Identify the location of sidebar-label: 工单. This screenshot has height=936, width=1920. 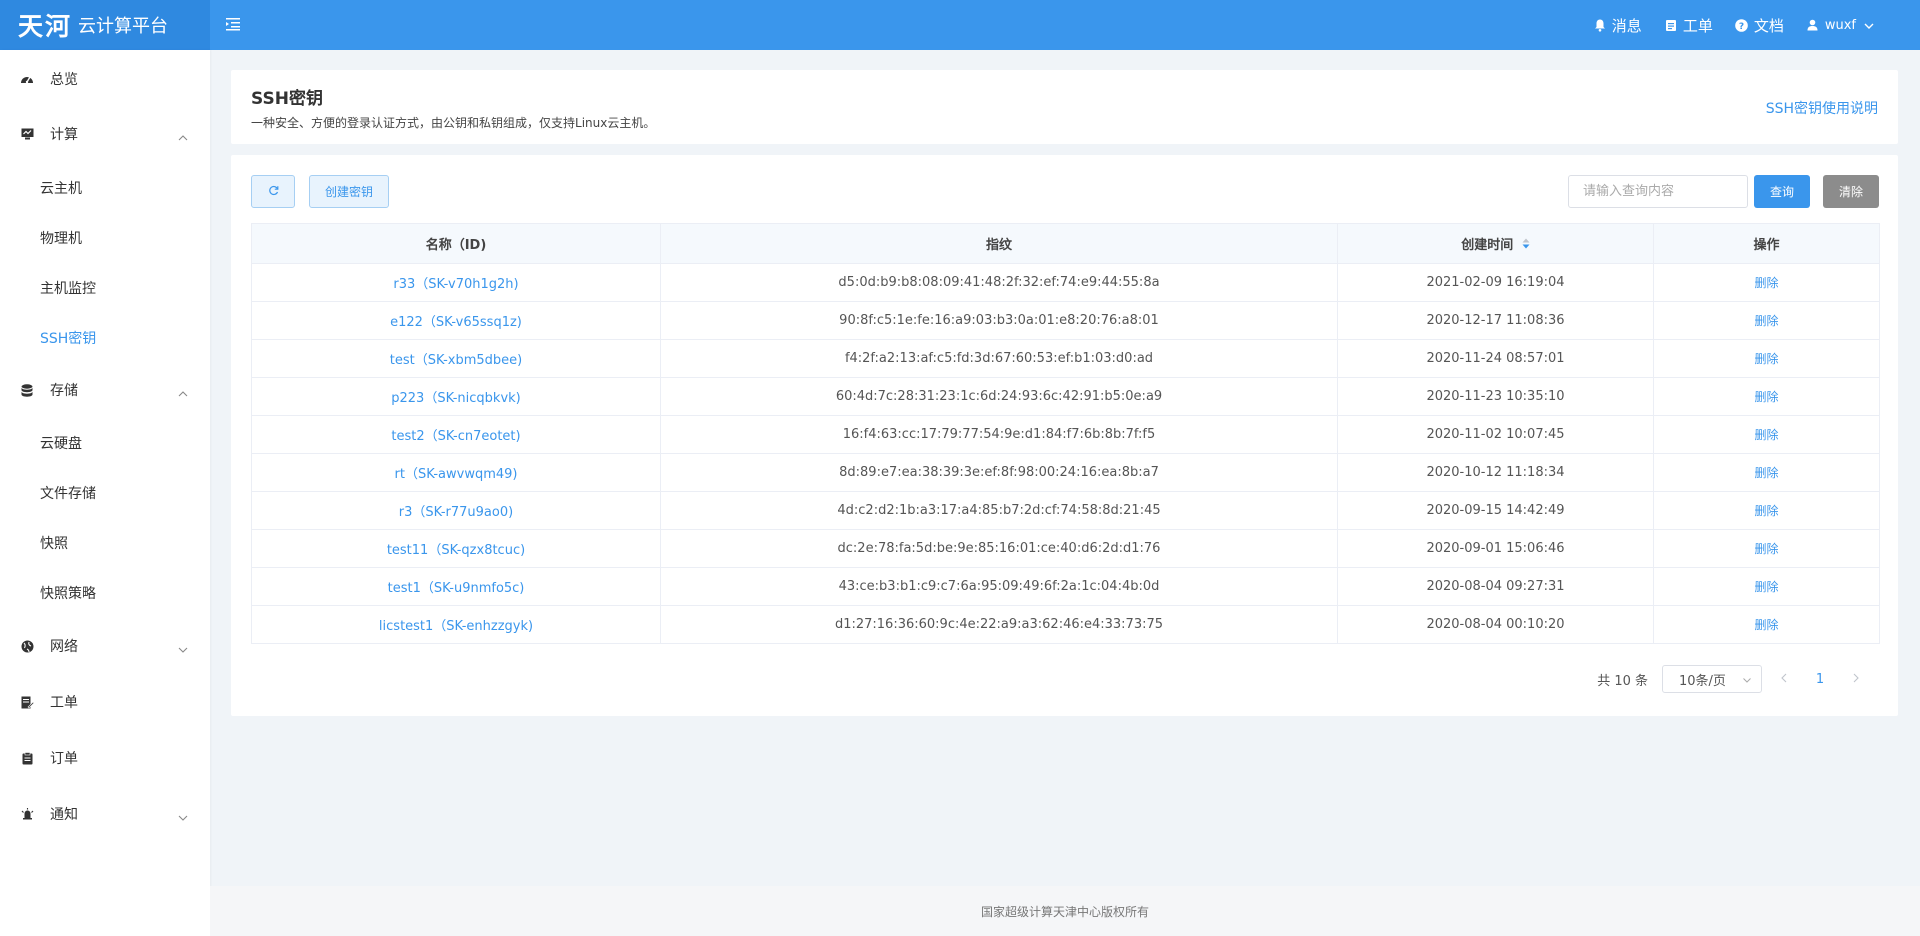
(64, 703).